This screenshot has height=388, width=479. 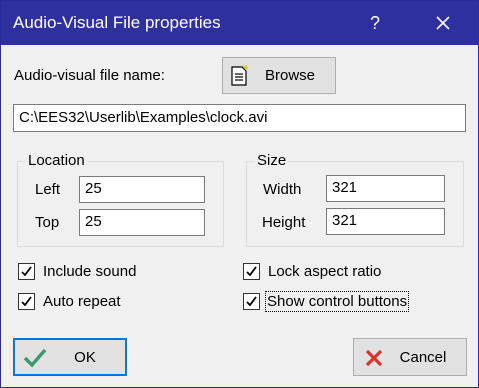 I want to click on file-path-value: C:\EES32\Userlib\Examples\clock.avi, so click(x=143, y=117).